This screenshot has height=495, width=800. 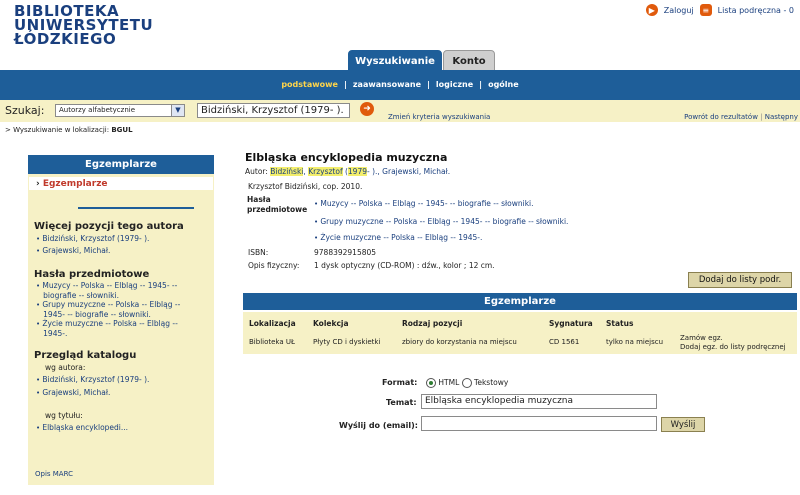 I want to click on login-icon: ▶, so click(x=651, y=10).